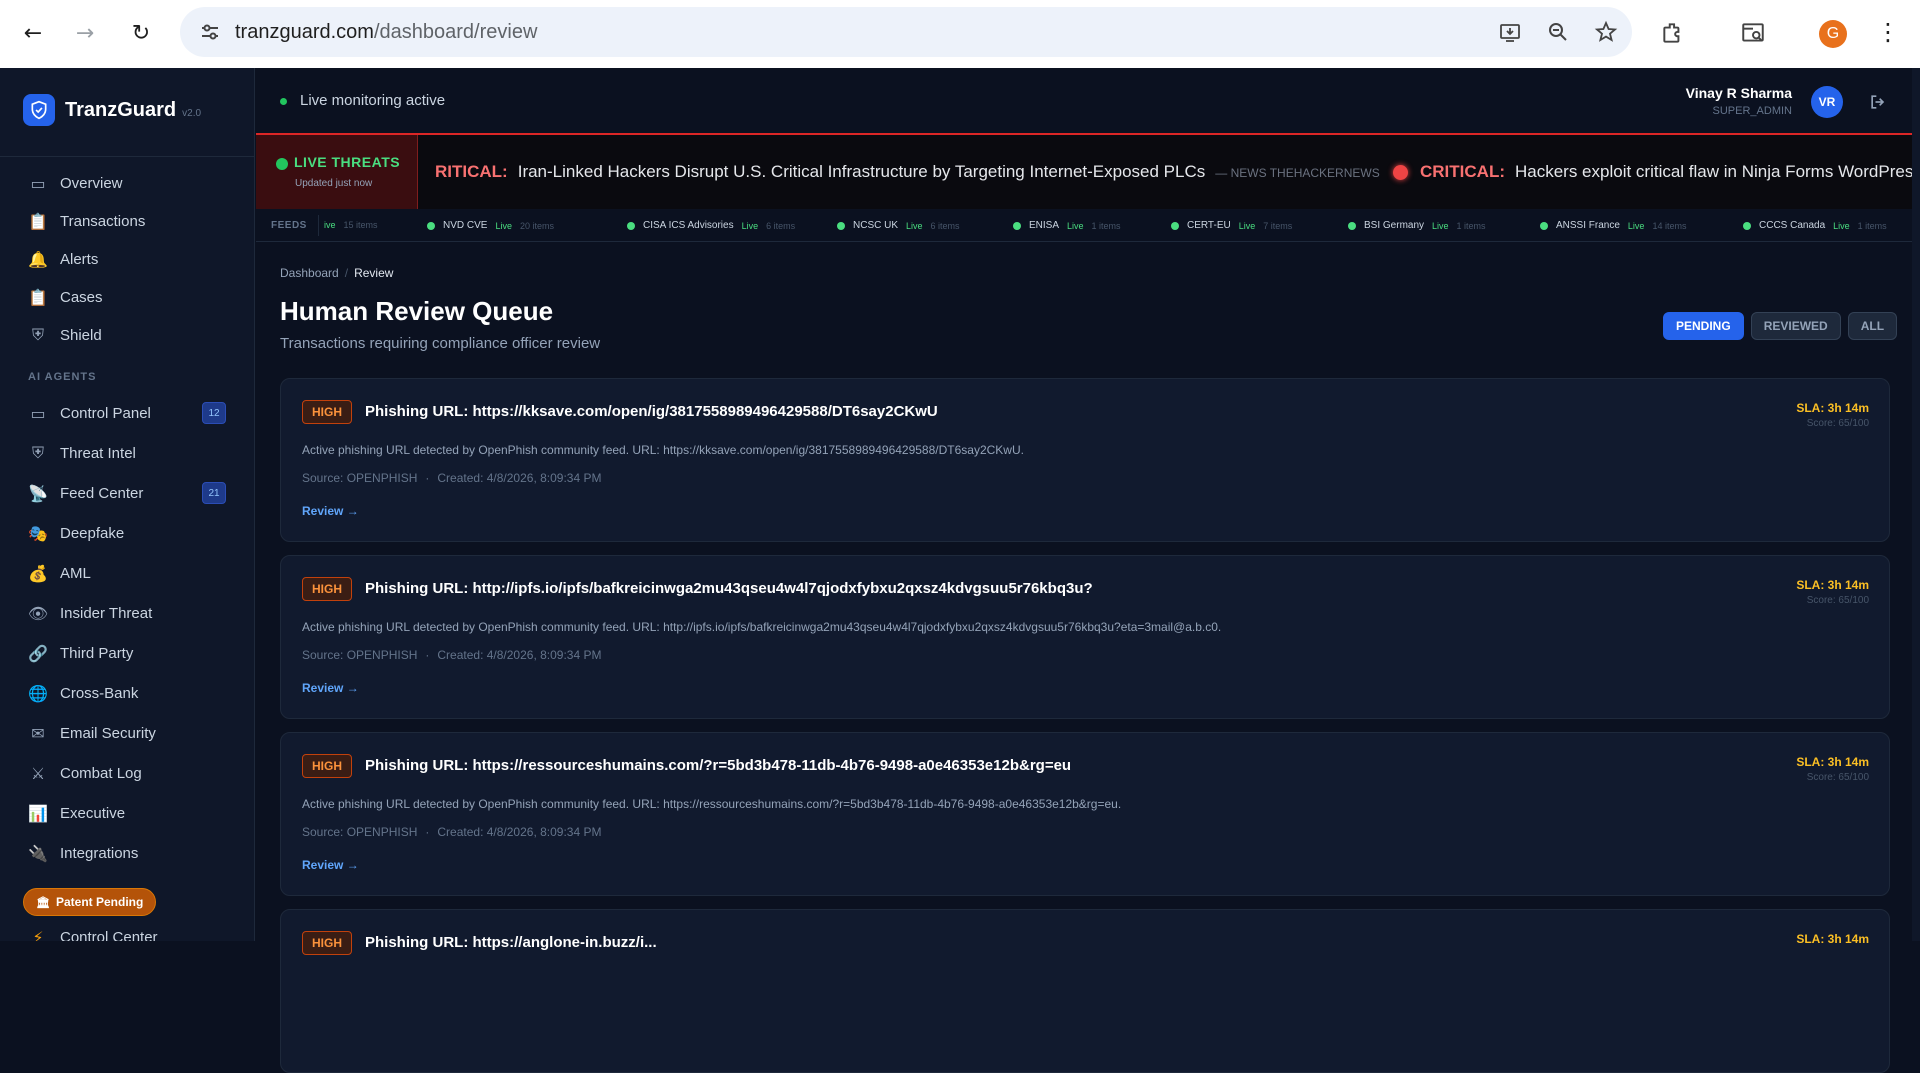  What do you see at coordinates (99, 853) in the screenshot?
I see `sidebar-item-label: Integrations` at bounding box center [99, 853].